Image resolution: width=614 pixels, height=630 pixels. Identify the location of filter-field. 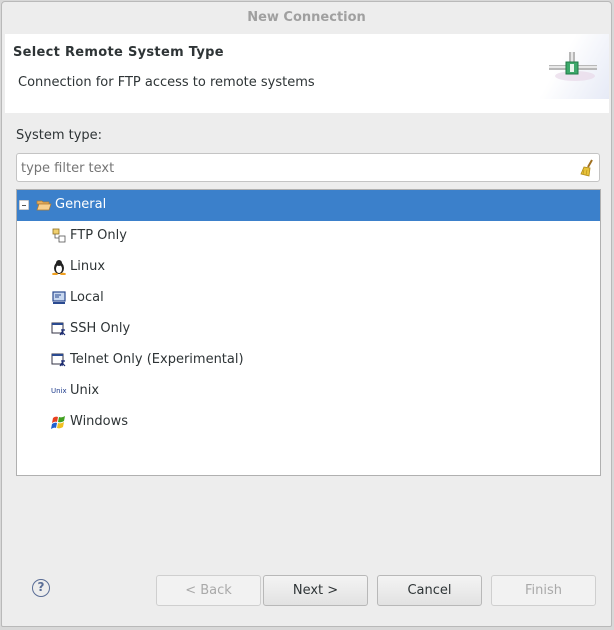
(308, 167).